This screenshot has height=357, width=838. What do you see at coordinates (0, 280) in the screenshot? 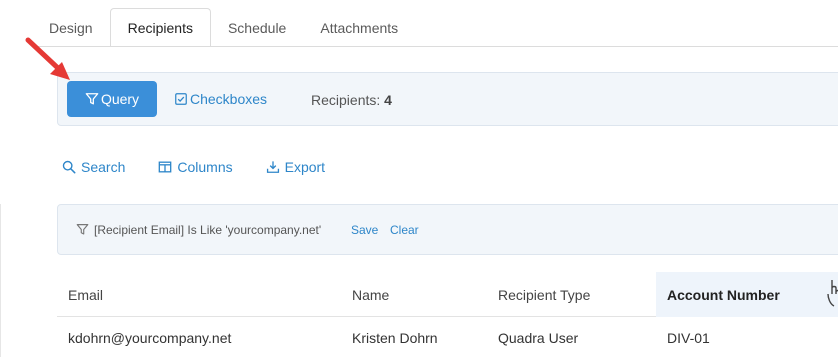
I see `left-divider` at bounding box center [0, 280].